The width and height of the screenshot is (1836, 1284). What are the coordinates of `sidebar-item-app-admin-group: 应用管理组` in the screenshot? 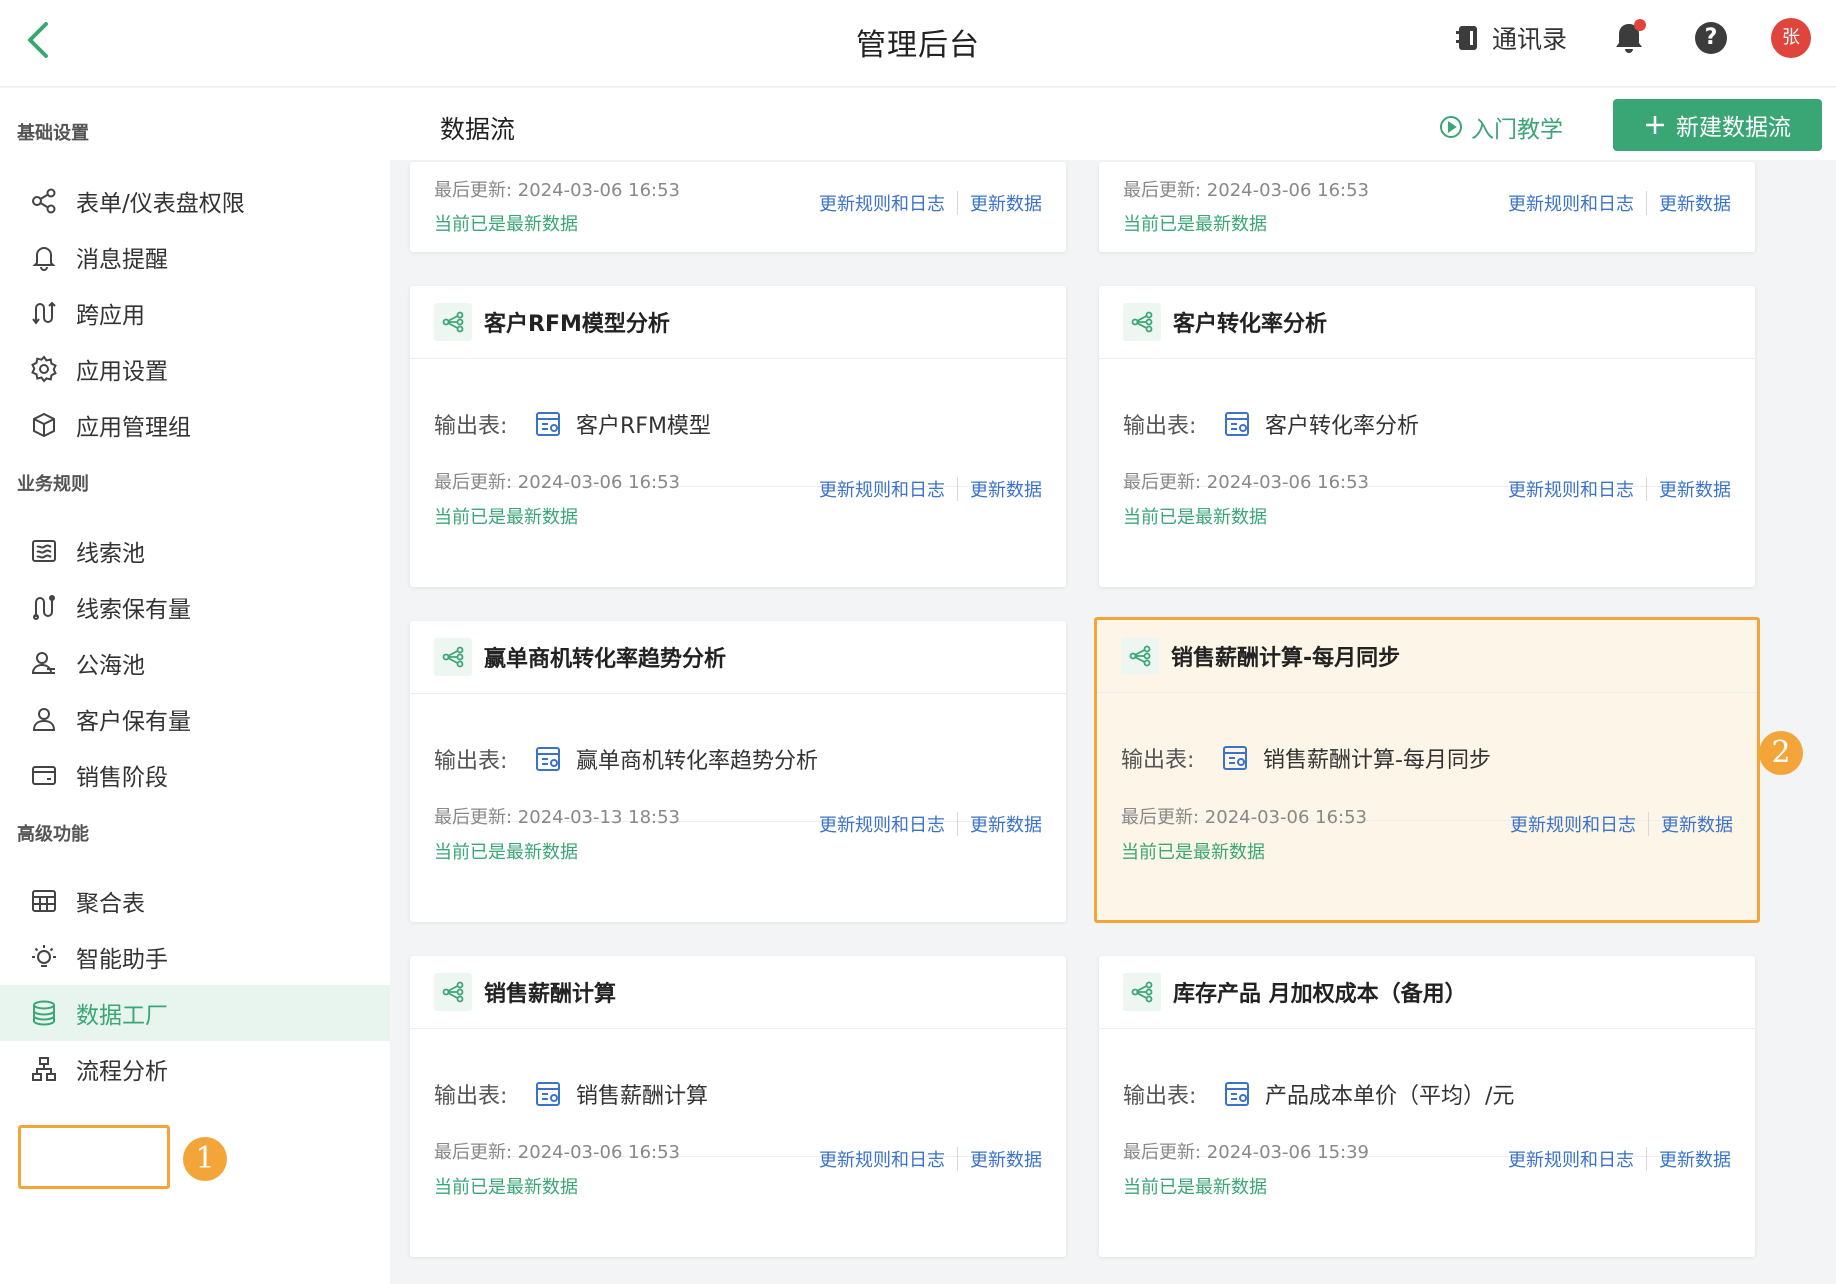 It's located at (195, 425).